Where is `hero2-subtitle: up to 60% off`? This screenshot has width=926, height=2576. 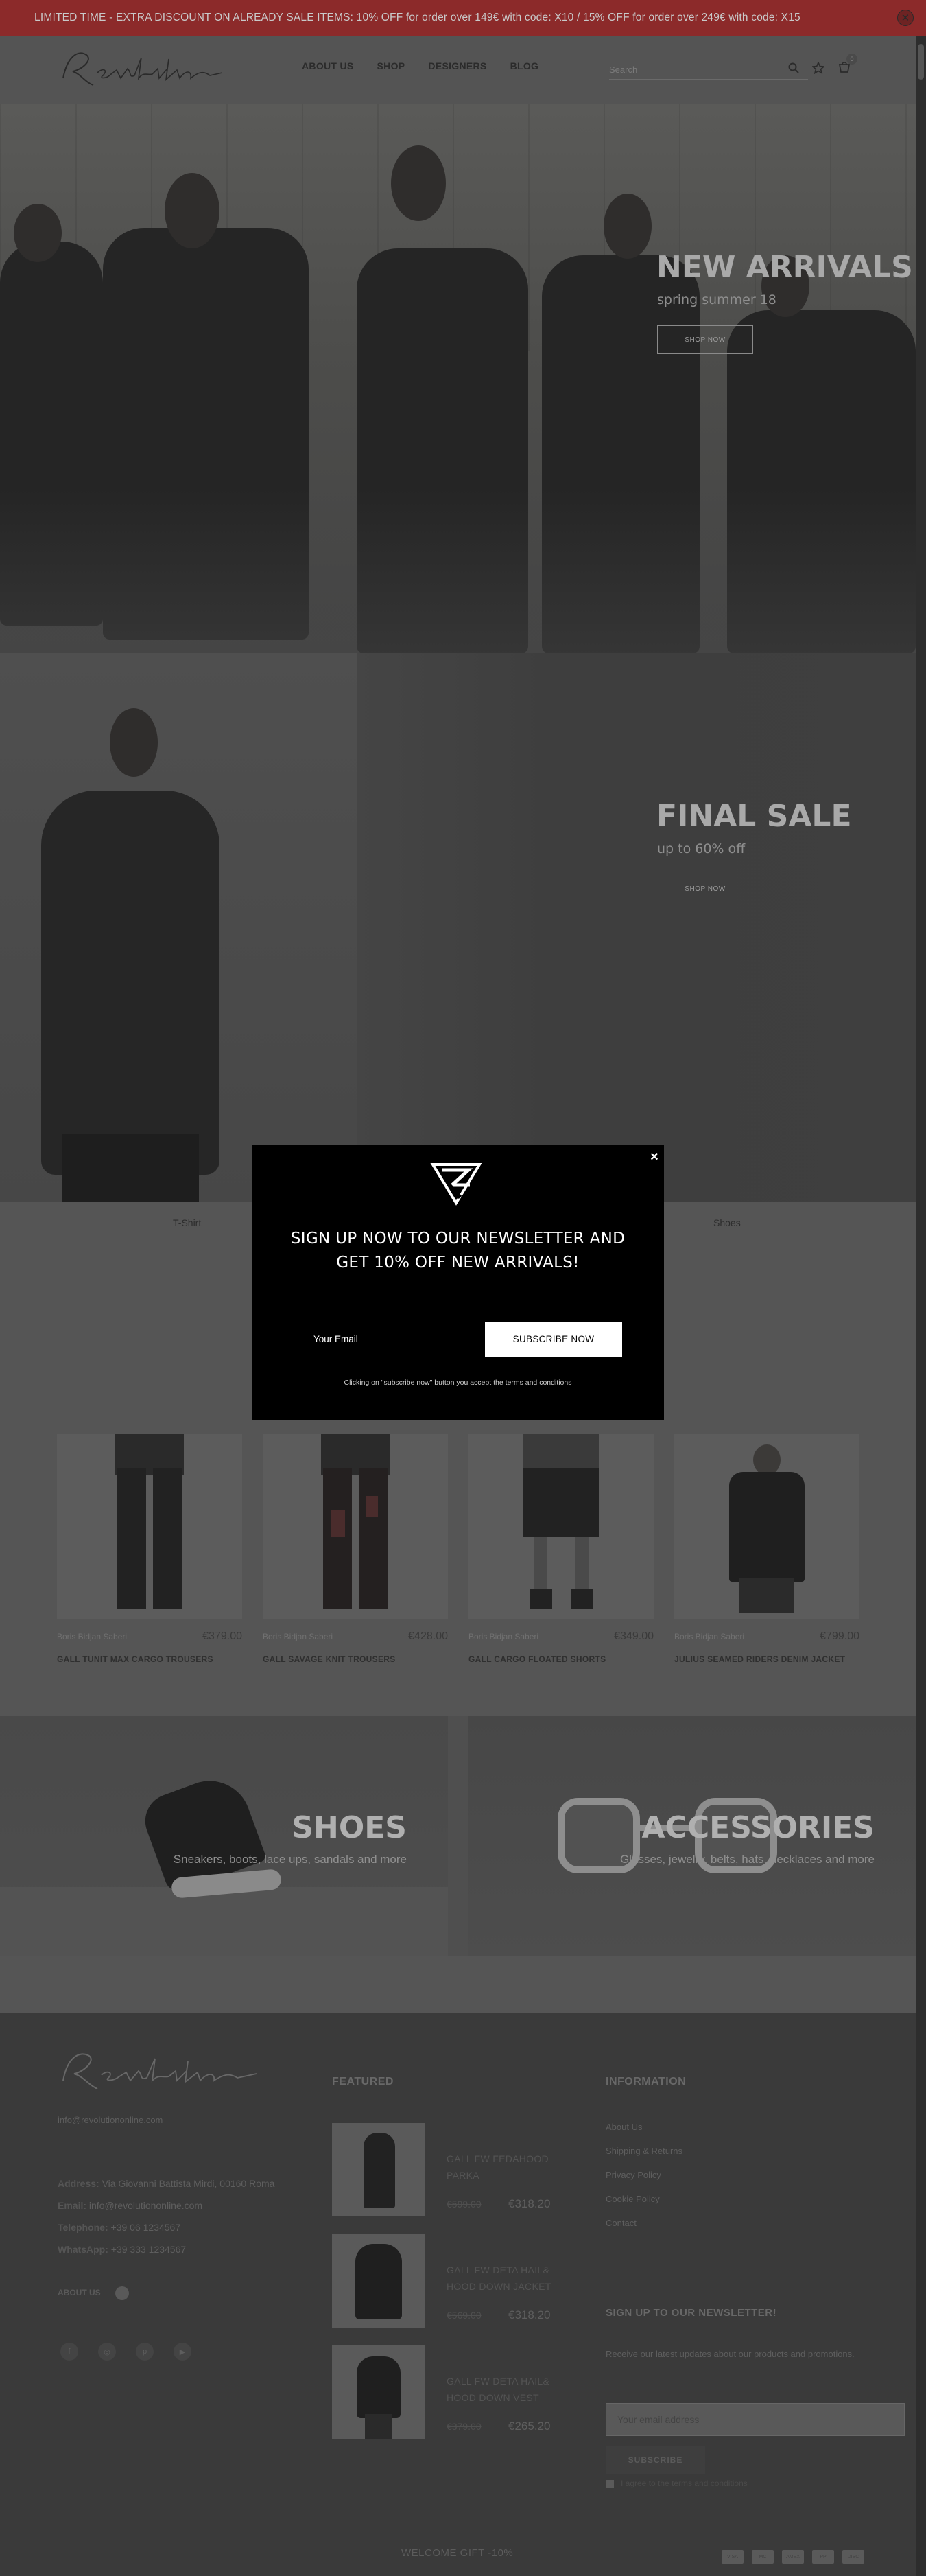
hero2-subtitle: up to 60% off is located at coordinates (701, 848).